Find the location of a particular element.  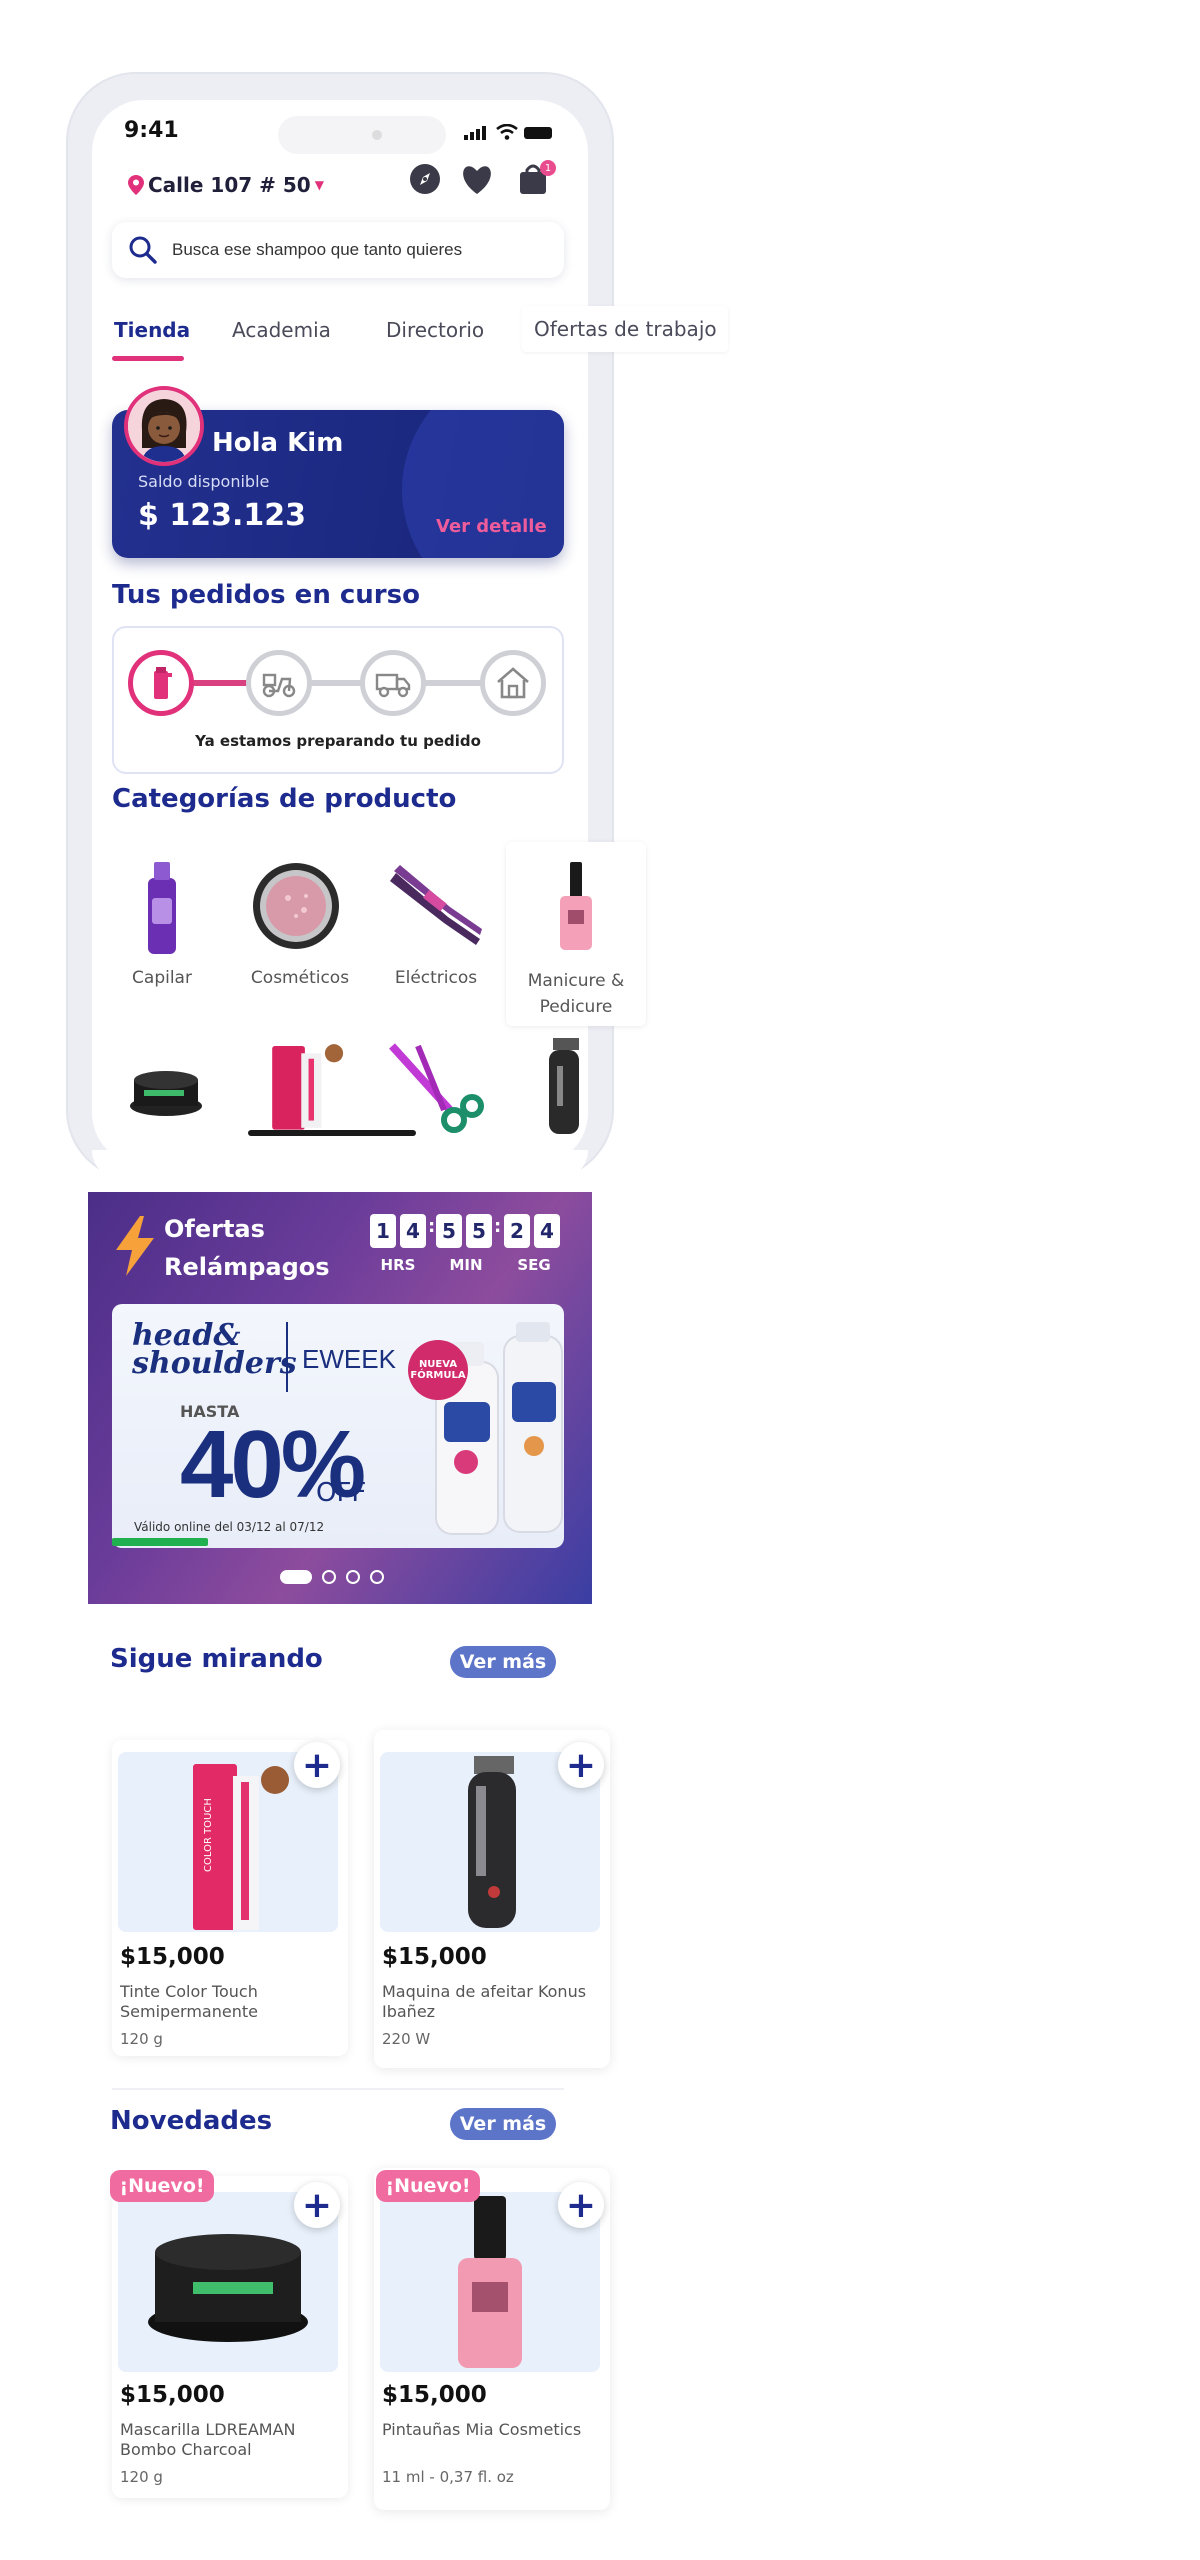

step-dispatched is located at coordinates (279, 683).